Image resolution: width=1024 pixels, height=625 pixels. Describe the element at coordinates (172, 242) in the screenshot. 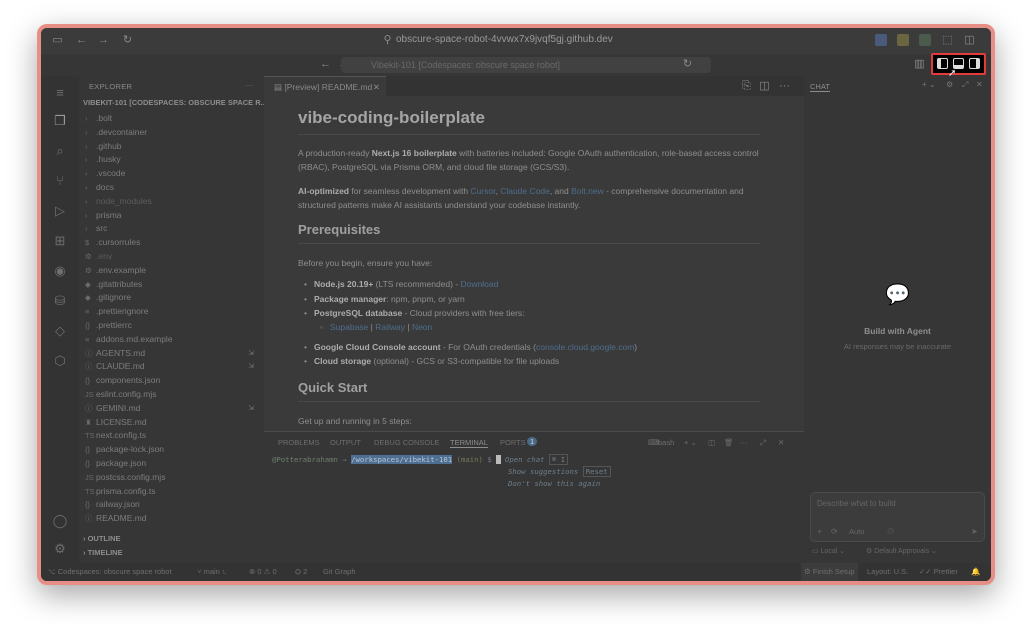

I see `file-item: $ .cursorrules` at that location.